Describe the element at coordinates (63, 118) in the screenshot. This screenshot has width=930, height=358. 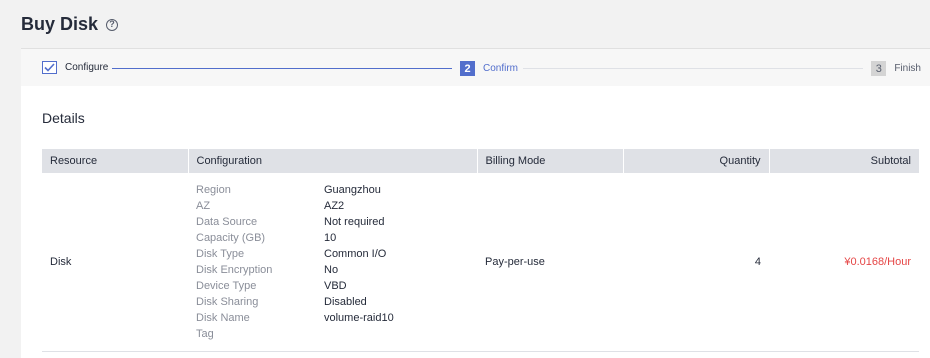
I see `section-title: Details` at that location.